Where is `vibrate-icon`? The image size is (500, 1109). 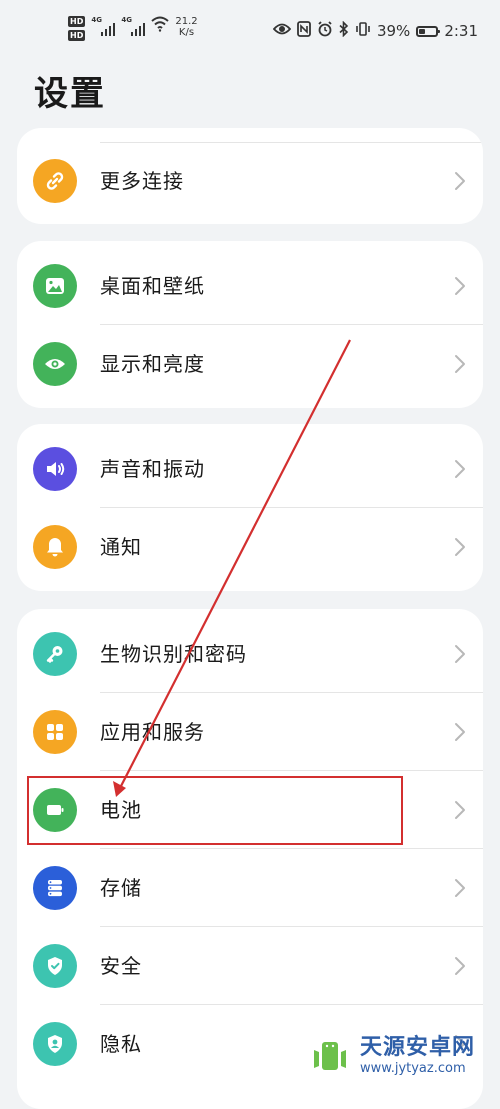
vibrate-icon is located at coordinates (363, 31).